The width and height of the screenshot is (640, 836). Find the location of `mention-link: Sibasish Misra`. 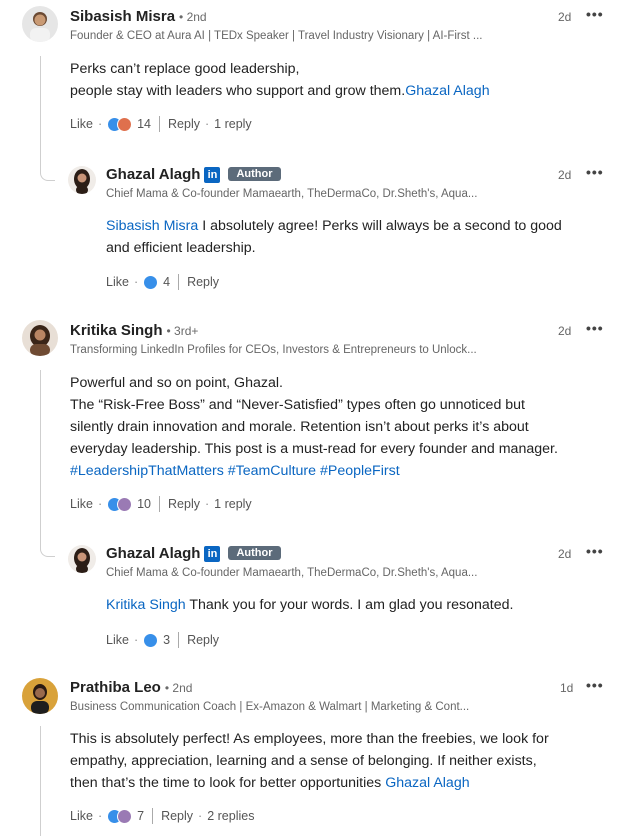

mention-link: Sibasish Misra is located at coordinates (152, 226).